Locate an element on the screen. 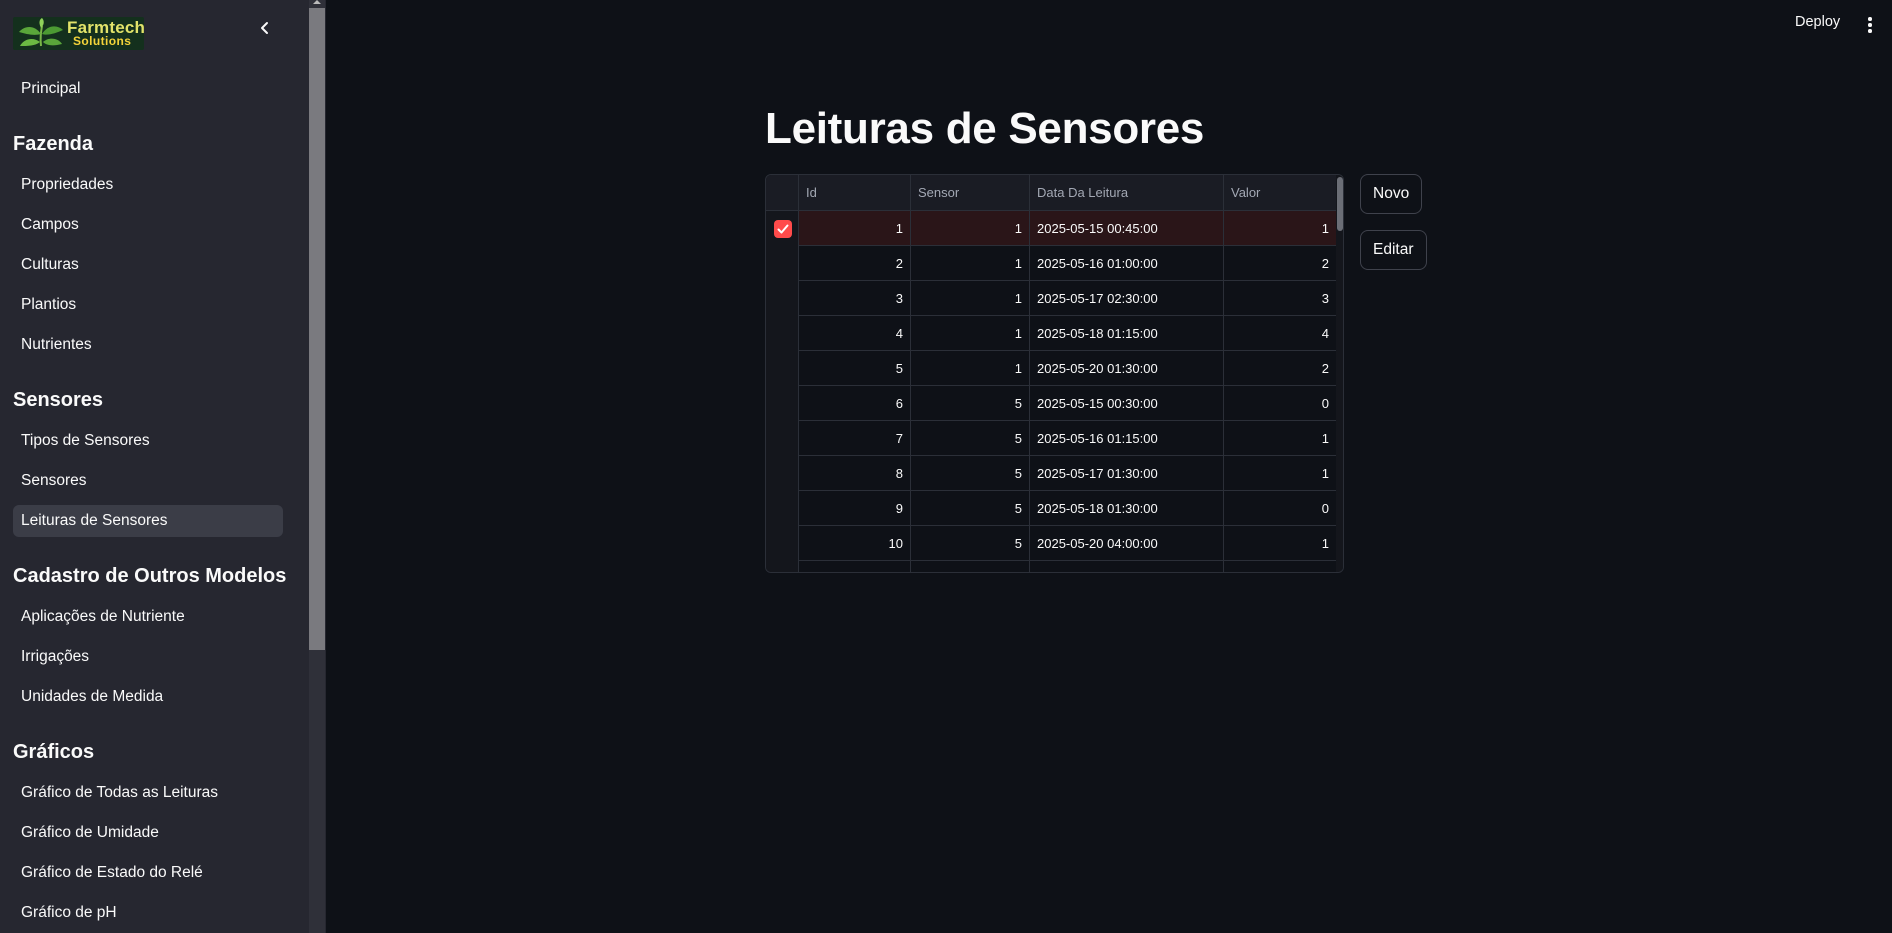  sidebar-item-leituras-de-sensores: Leituras de Sensores is located at coordinates (148, 521).